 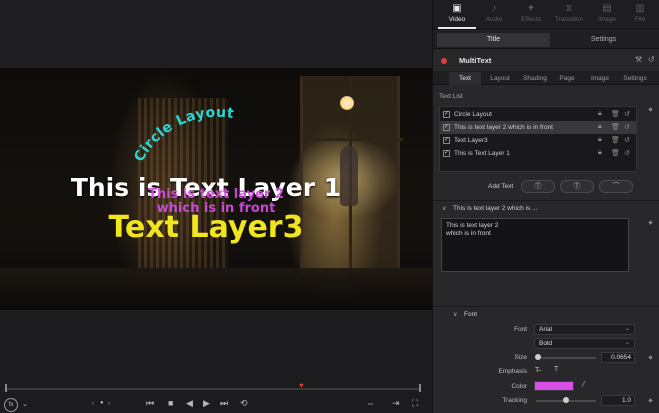 What do you see at coordinates (170, 403) in the screenshot?
I see `stop-icon: ■` at bounding box center [170, 403].